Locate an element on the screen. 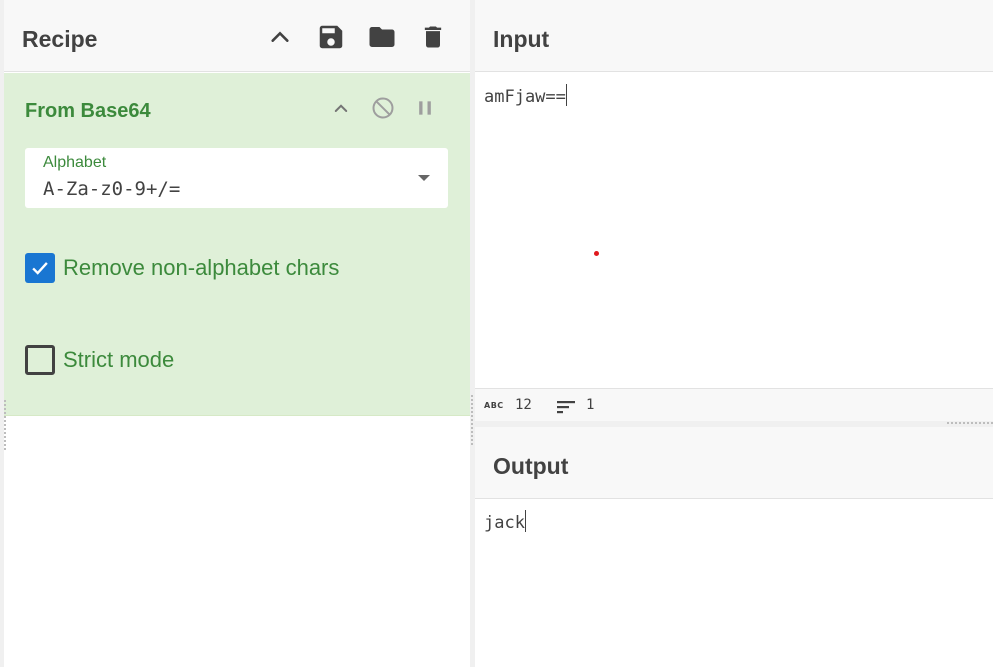 This screenshot has height=667, width=993. input-textarea: amFjaw== is located at coordinates (525, 95).